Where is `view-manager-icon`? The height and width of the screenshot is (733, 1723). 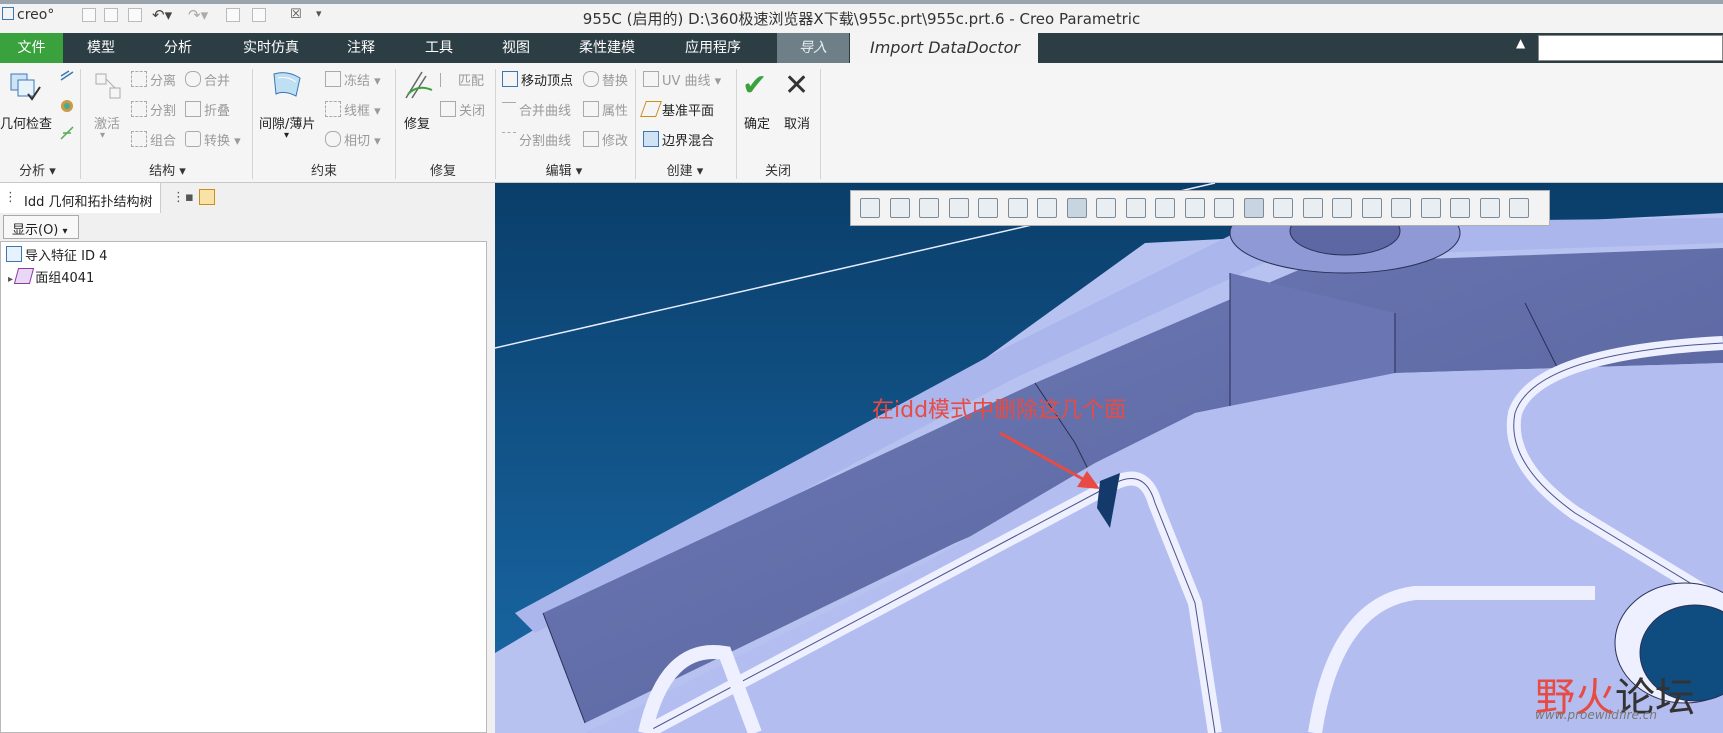 view-manager-icon is located at coordinates (1135, 208).